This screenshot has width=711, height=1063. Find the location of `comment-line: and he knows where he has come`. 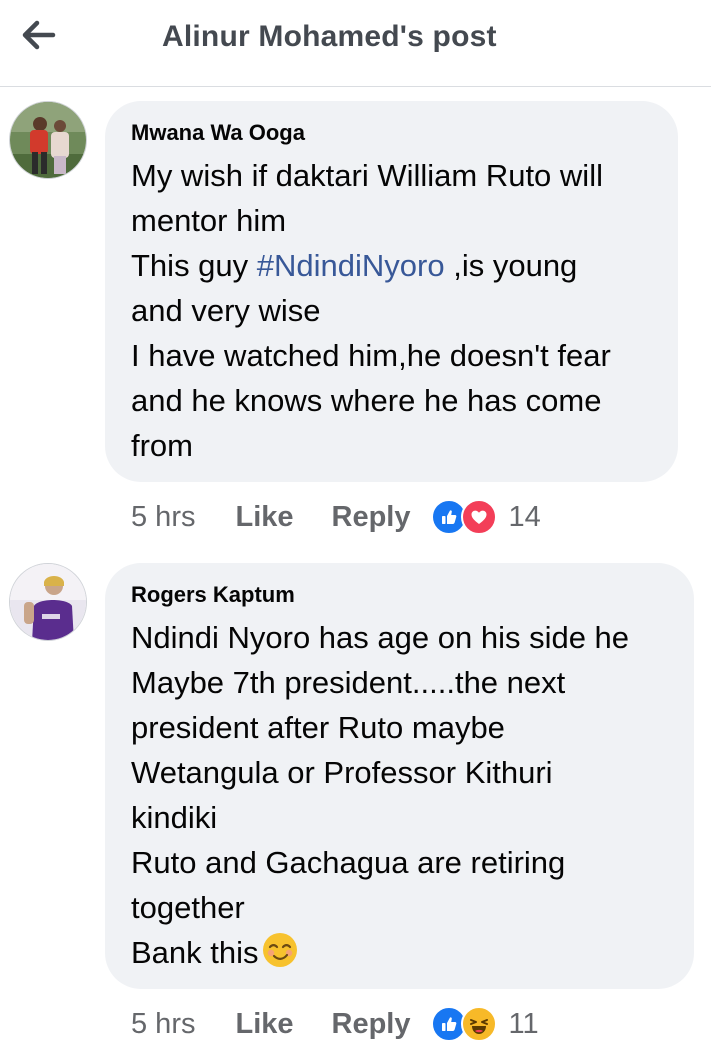

comment-line: and he knows where he has come is located at coordinates (366, 400).